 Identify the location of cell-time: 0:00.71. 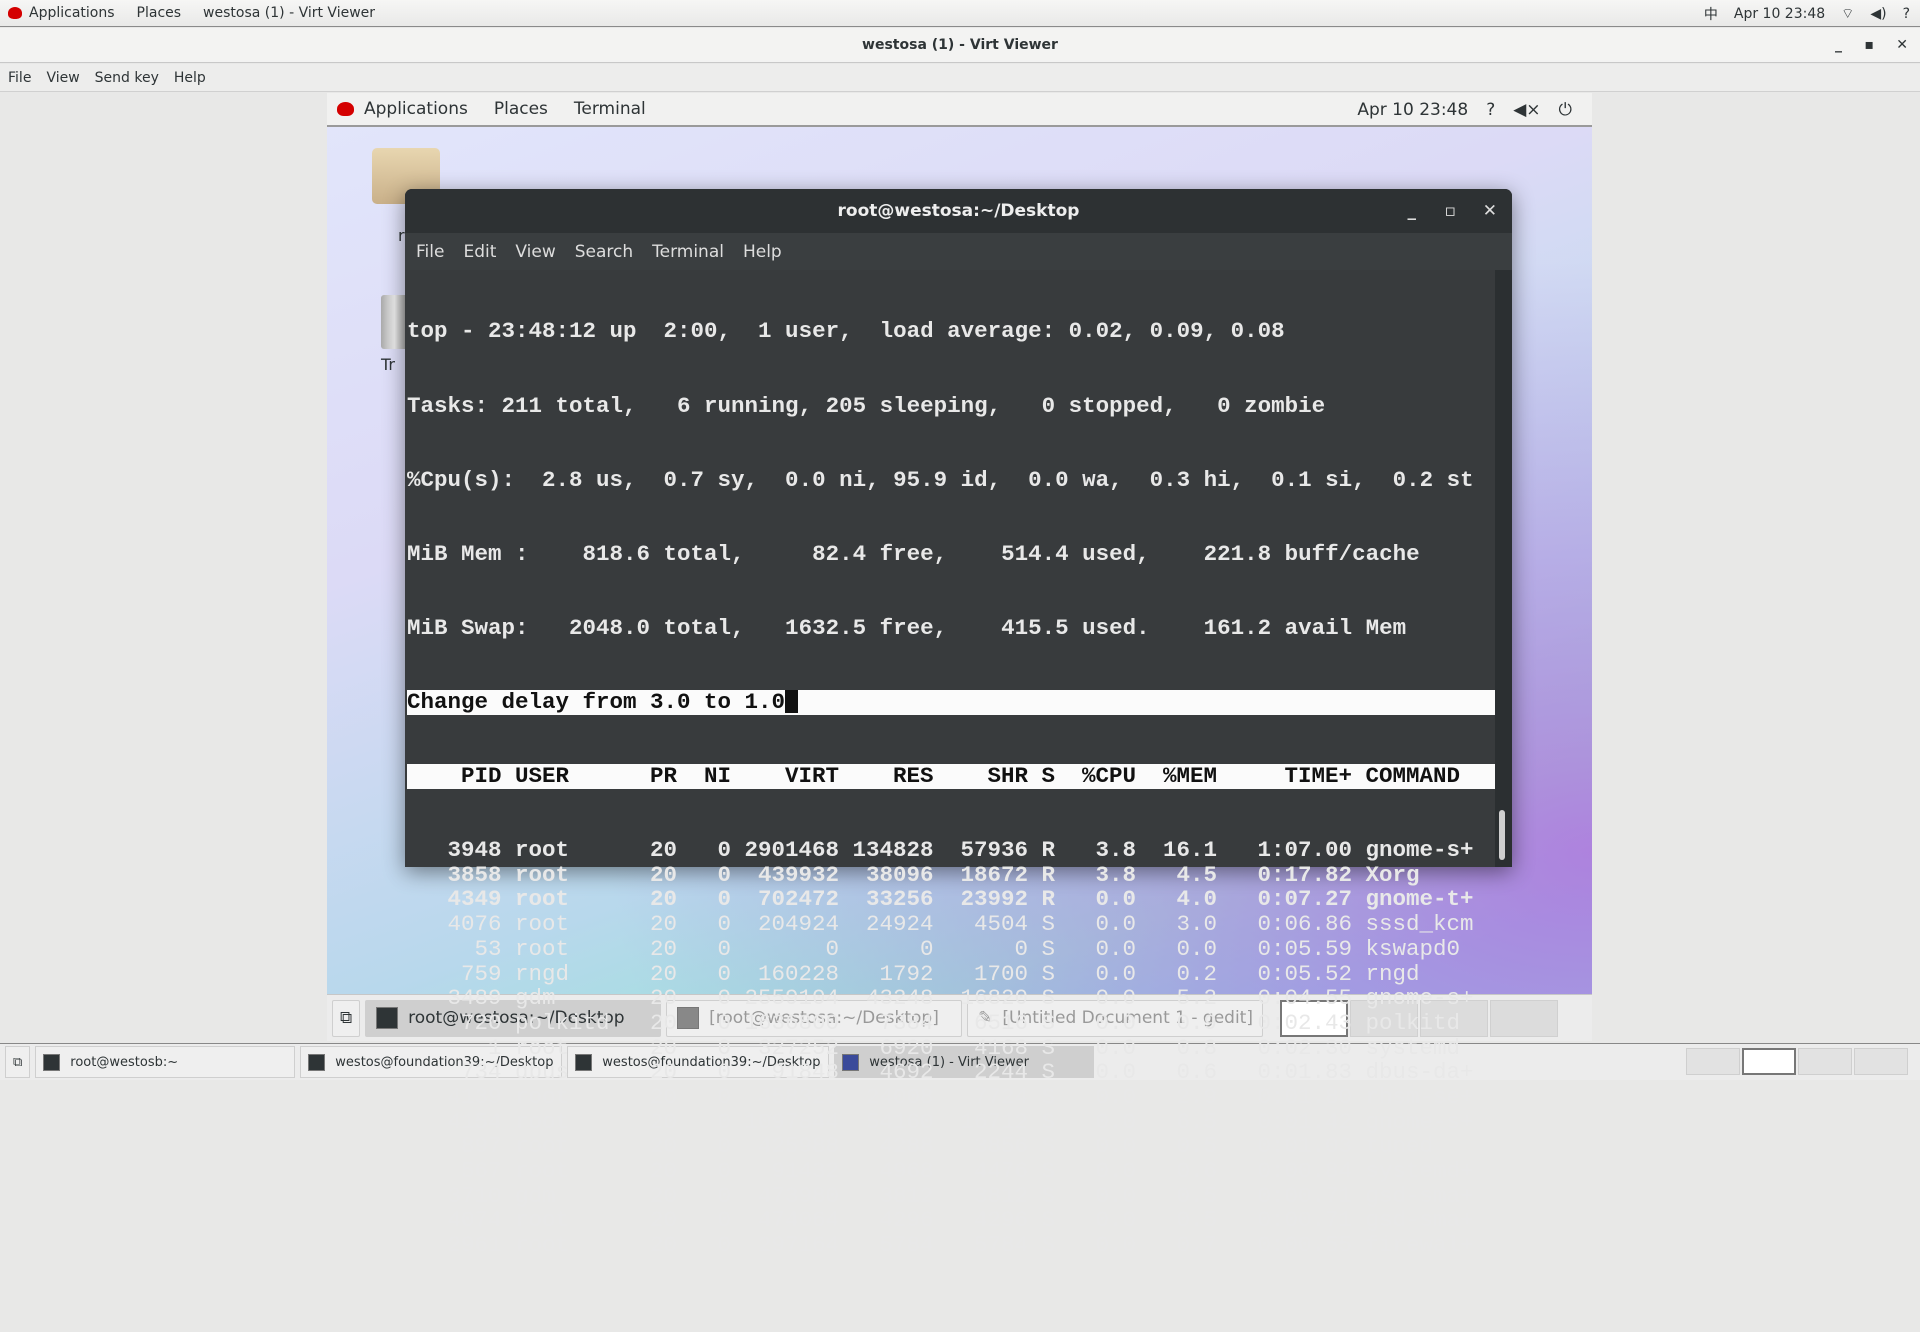
(1305, 1220).